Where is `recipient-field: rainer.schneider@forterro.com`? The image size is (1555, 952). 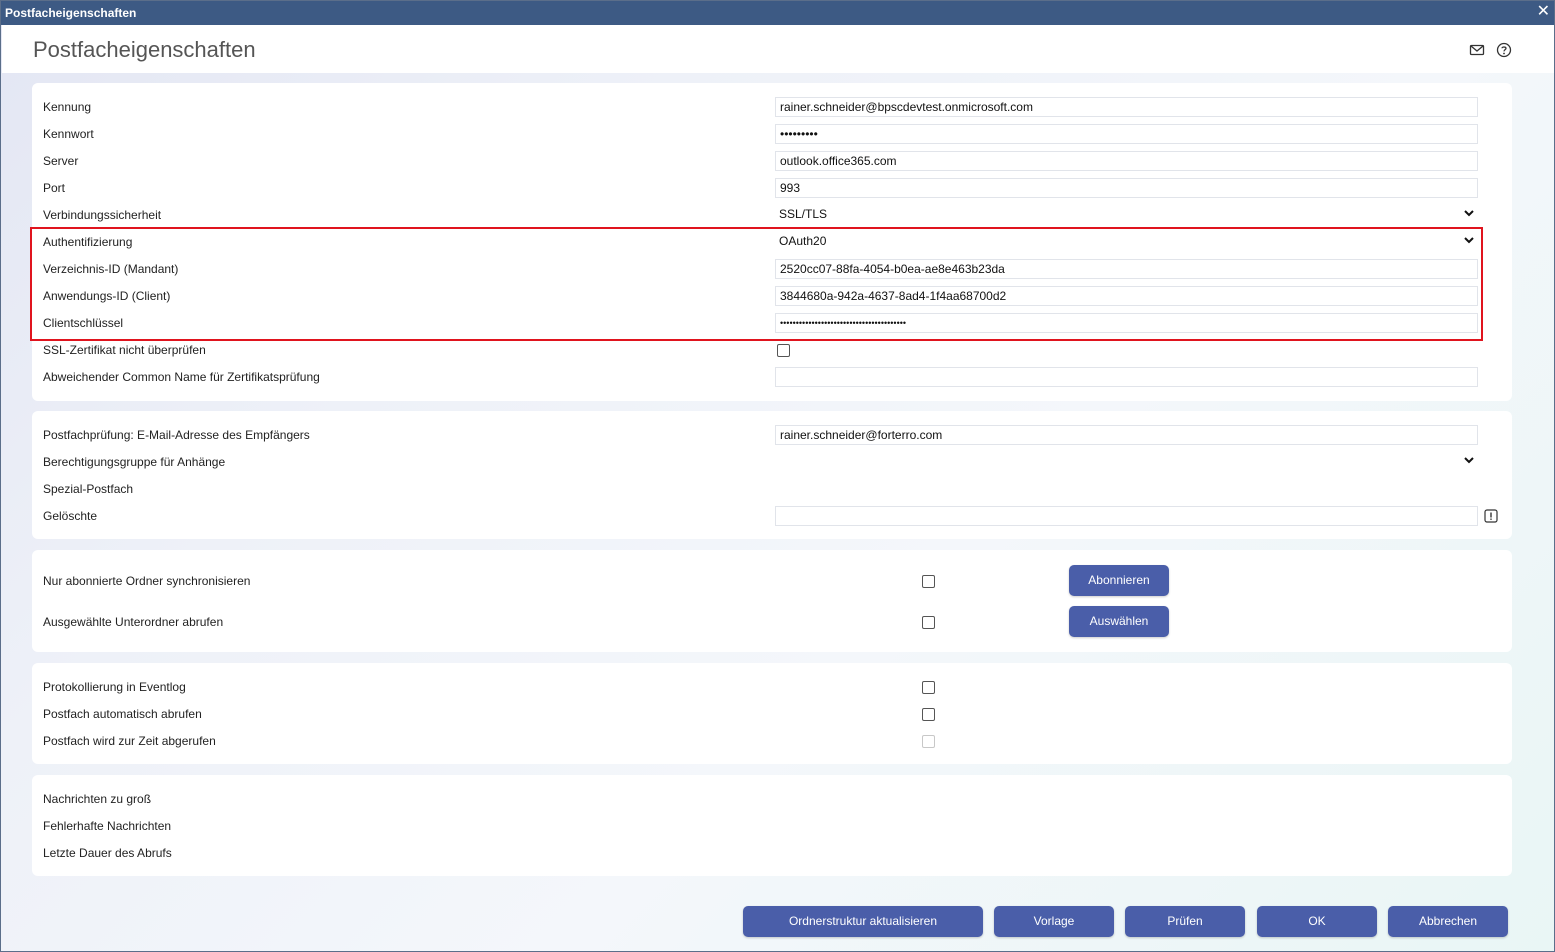
recipient-field: rainer.schneider@forterro.com is located at coordinates (1126, 435).